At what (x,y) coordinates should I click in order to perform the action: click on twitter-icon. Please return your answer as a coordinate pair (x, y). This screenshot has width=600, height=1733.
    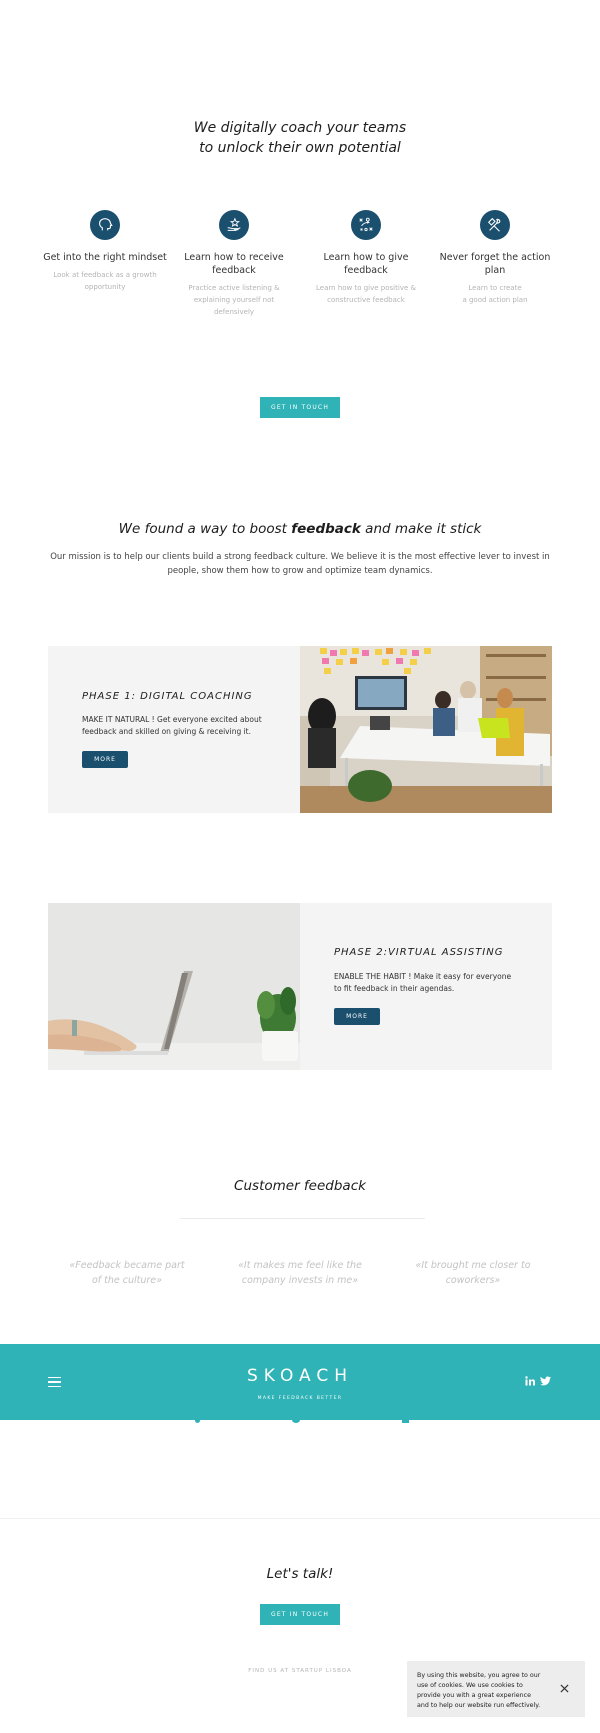
    Looking at the image, I should click on (545, 1381).